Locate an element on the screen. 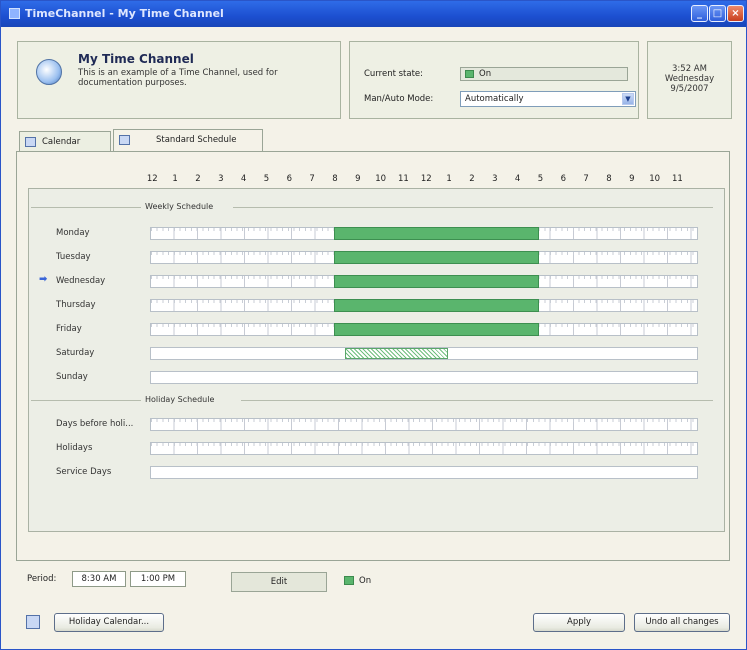 This screenshot has height=650, width=747. holiday-schedule-title: Holiday Schedule is located at coordinates (180, 399).